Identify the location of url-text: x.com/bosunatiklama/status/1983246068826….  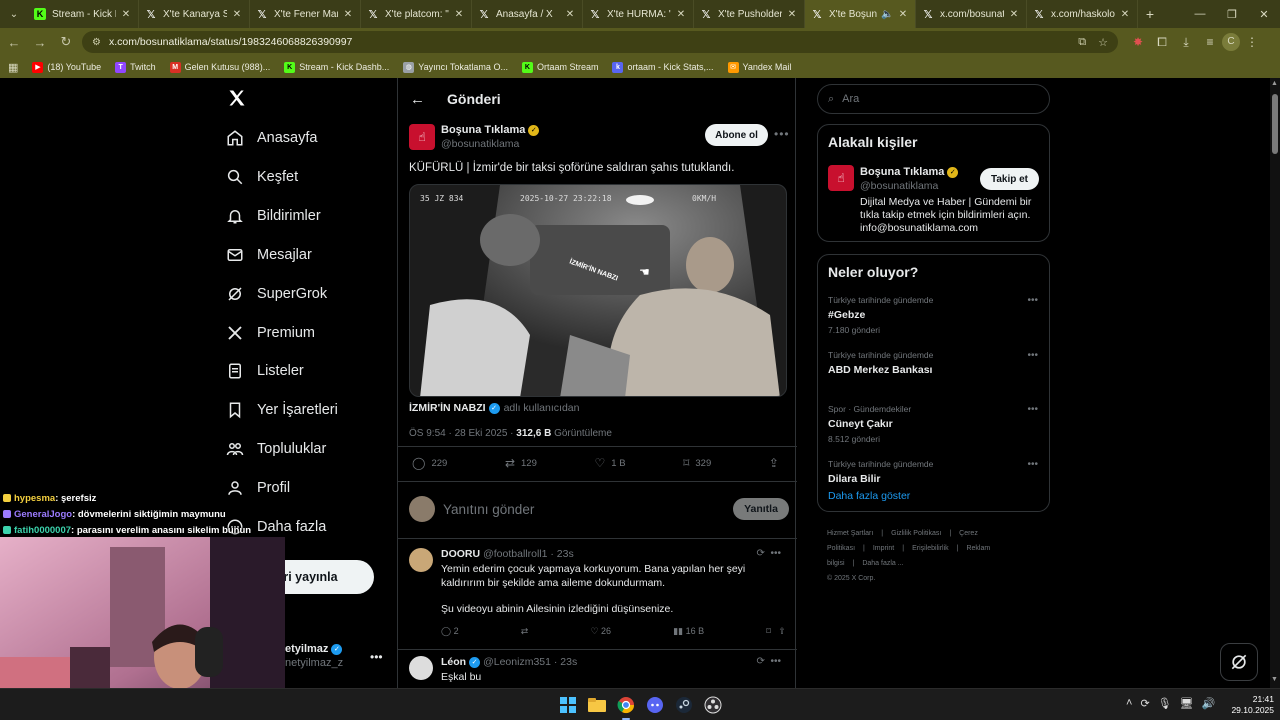
(587, 42).